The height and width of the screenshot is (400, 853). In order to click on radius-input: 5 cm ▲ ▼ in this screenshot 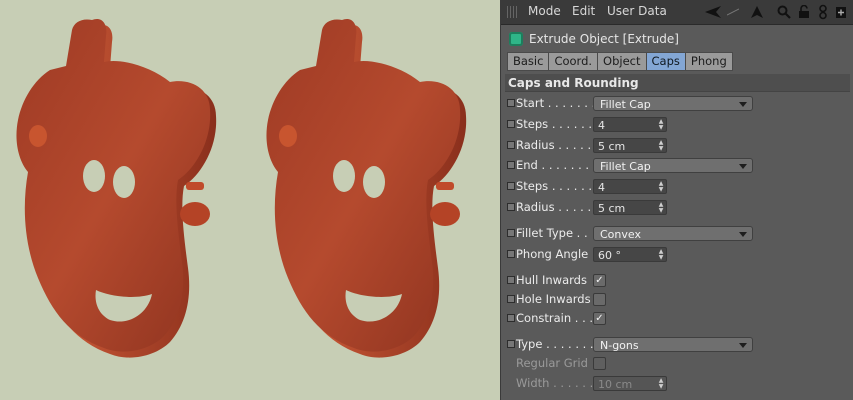, I will do `click(630, 145)`.